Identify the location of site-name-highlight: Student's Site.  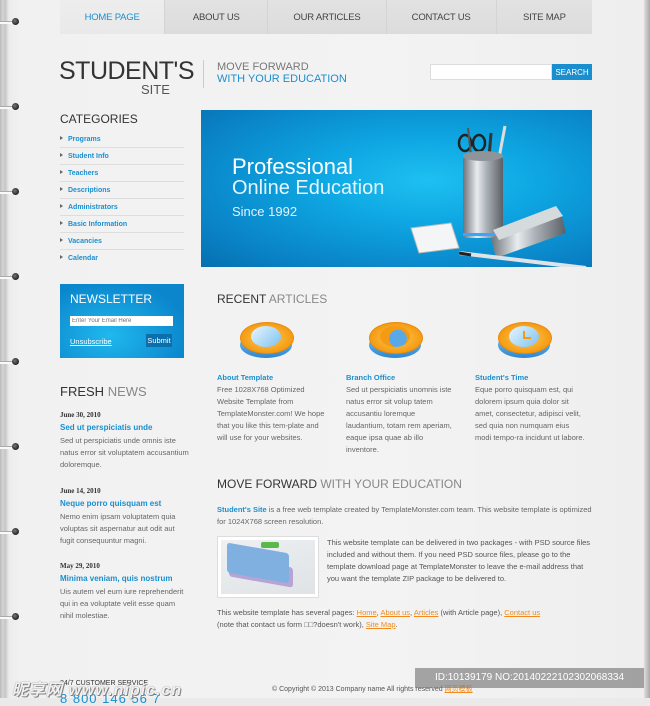
(242, 509).